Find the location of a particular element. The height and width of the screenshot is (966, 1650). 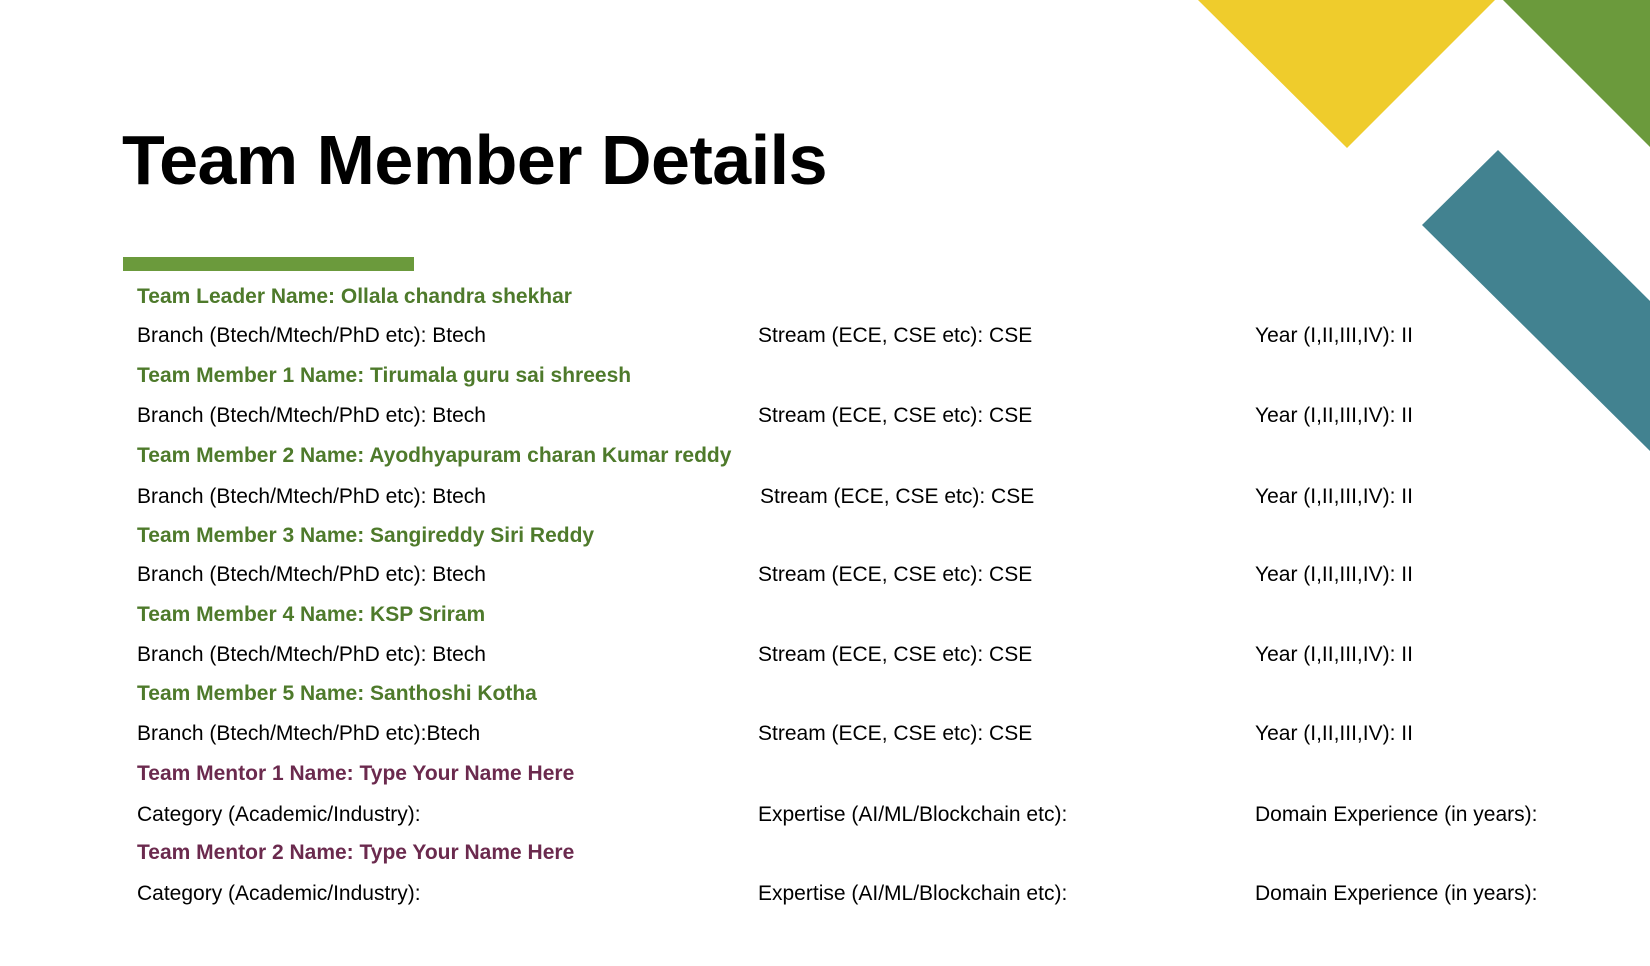

yellow-triangle-shape is located at coordinates (1346, 74).